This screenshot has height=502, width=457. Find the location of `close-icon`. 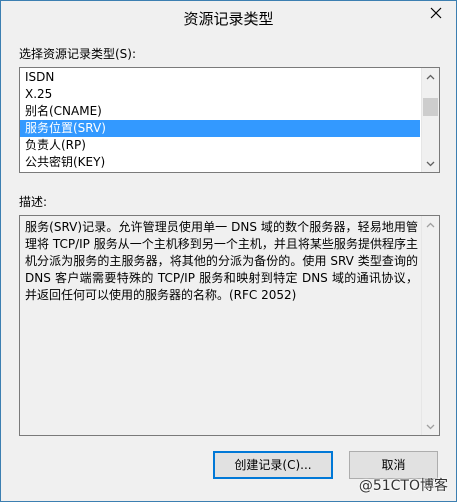

close-icon is located at coordinates (436, 13).